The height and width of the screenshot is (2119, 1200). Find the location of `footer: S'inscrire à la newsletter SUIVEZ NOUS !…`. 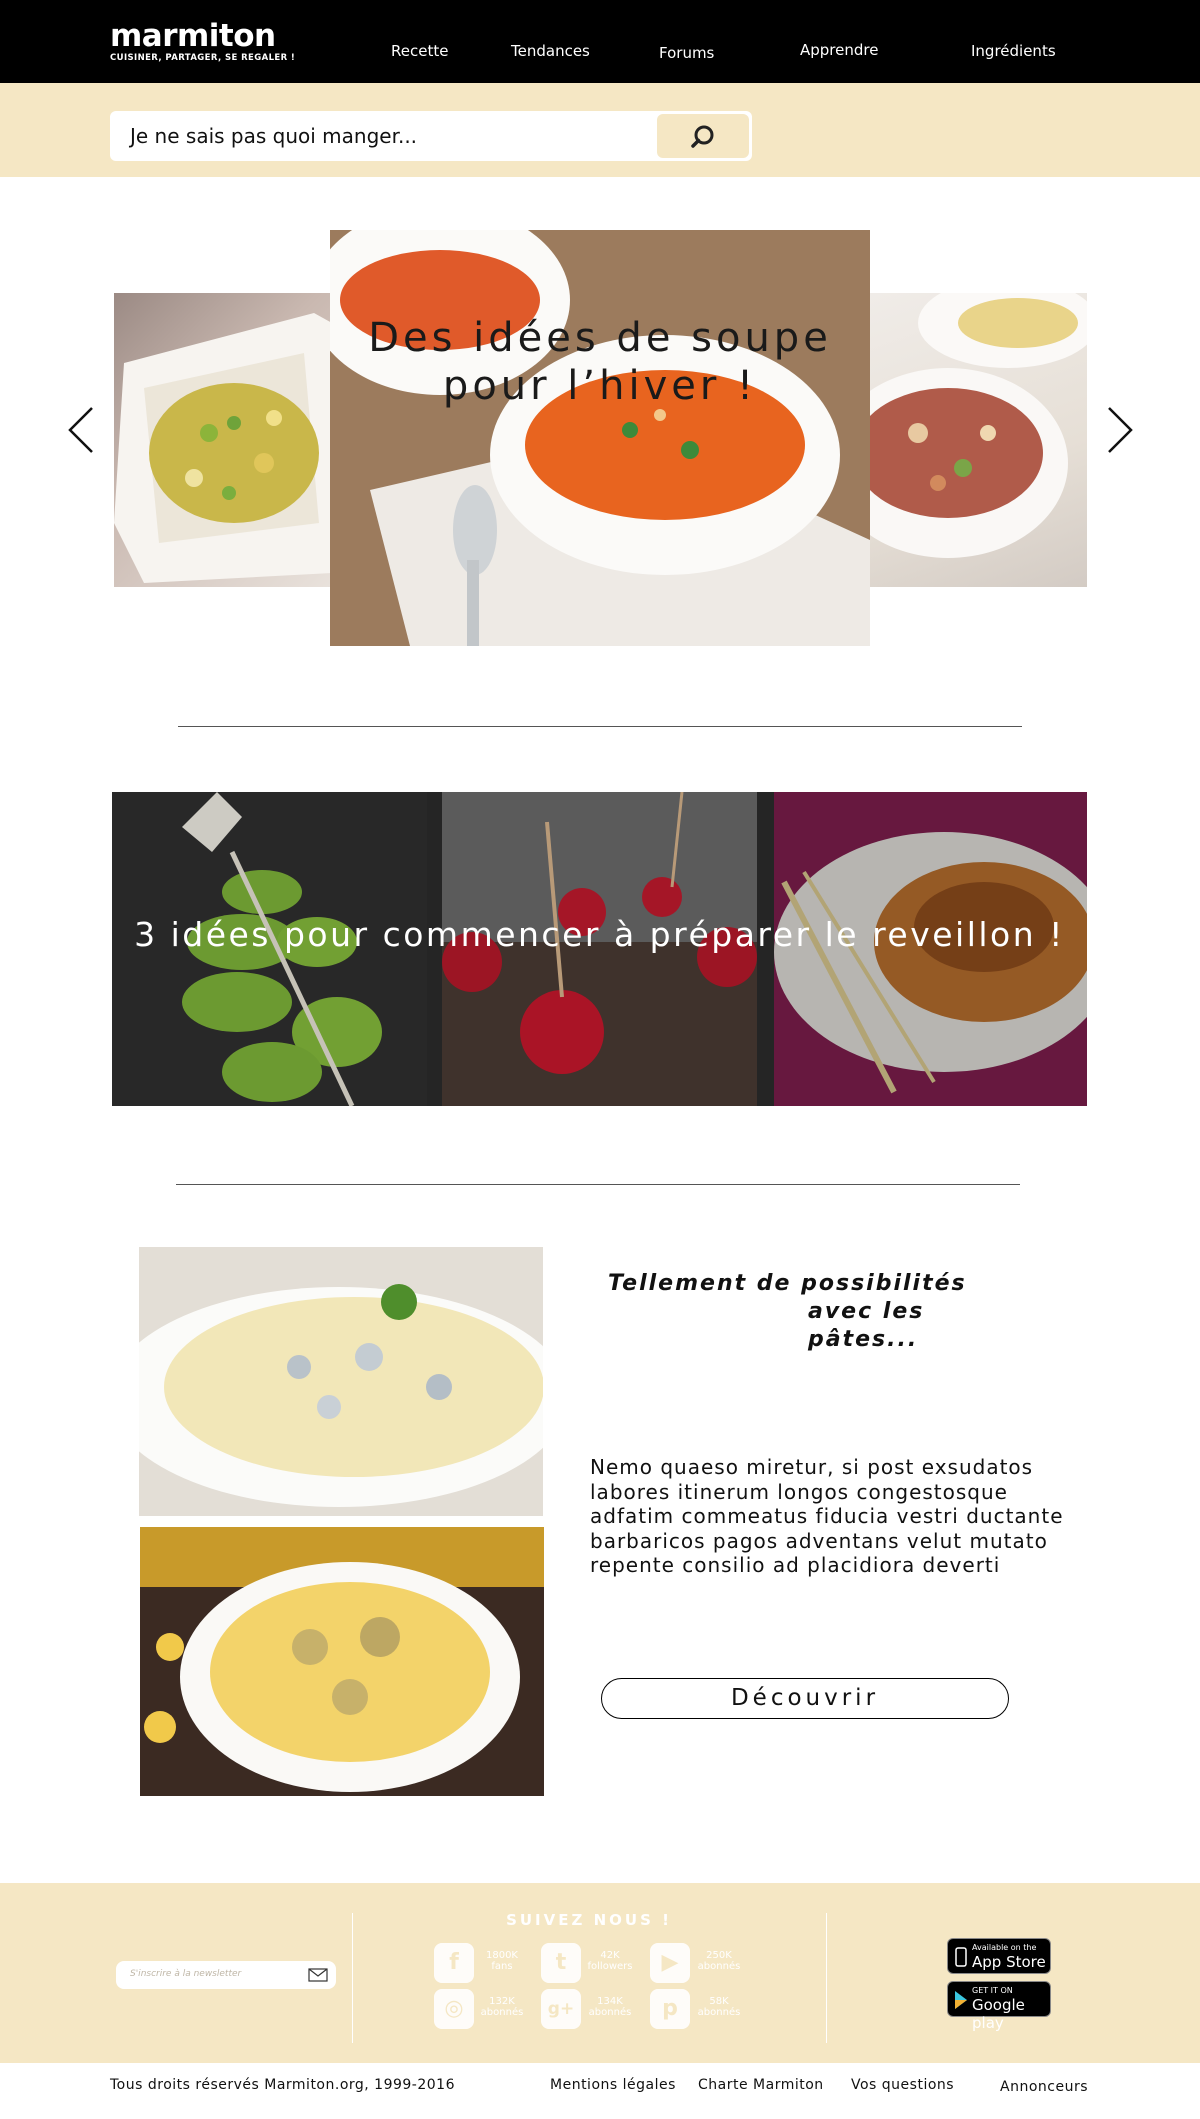

footer: S'inscrire à la newsletter SUIVEZ NOUS !… is located at coordinates (600, 1973).